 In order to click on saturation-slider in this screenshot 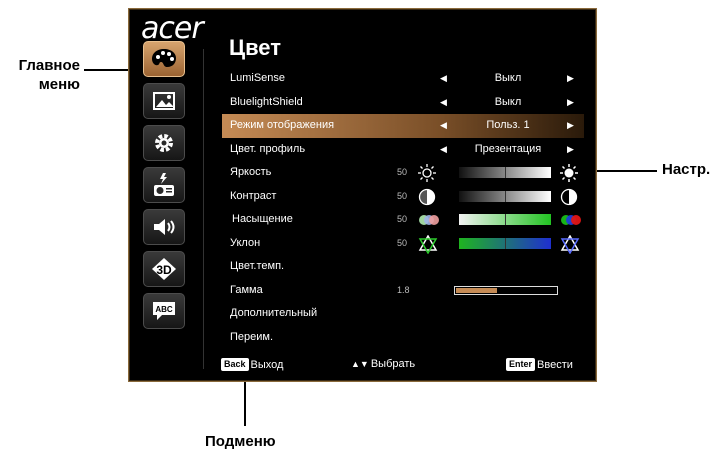, I will do `click(505, 219)`.